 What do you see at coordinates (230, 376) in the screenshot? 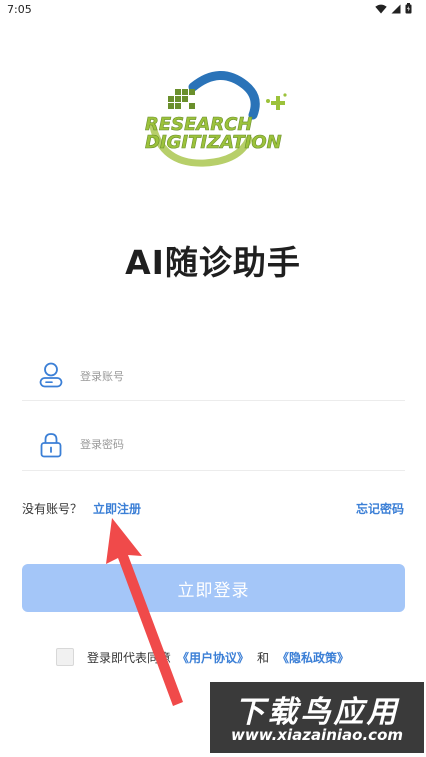
I see `account-input` at bounding box center [230, 376].